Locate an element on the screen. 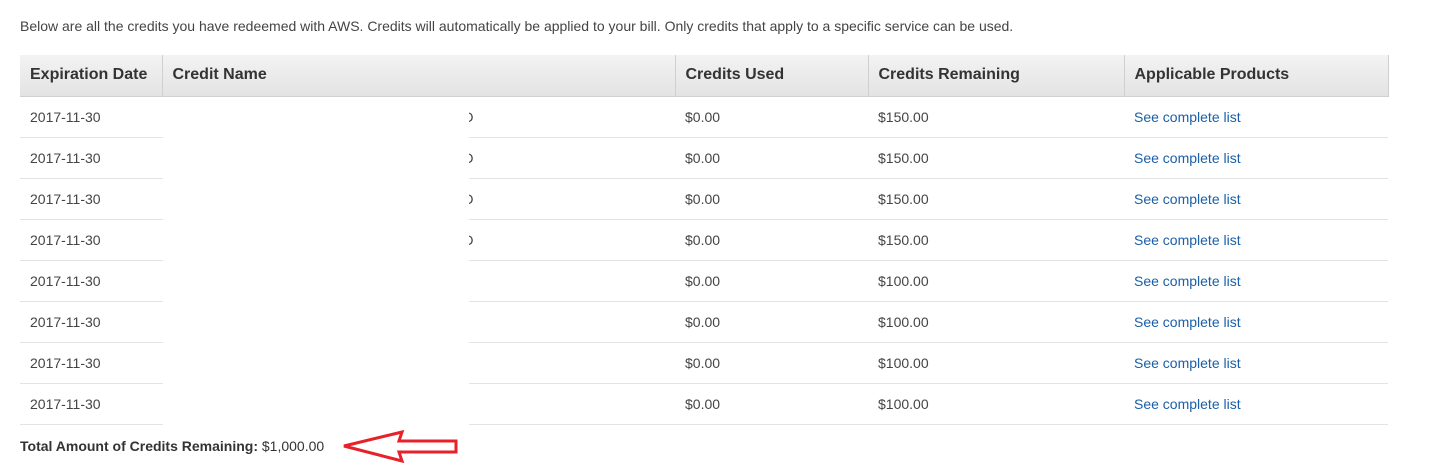 The height and width of the screenshot is (476, 1431). total-label: Total Amount of Credits Remaining: is located at coordinates (139, 446).